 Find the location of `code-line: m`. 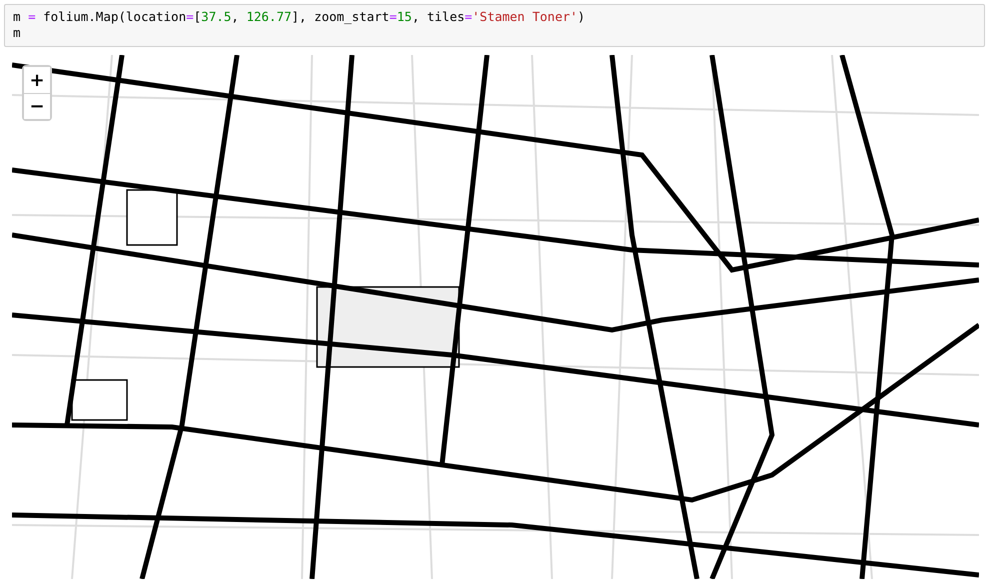

code-line: m is located at coordinates (17, 33).